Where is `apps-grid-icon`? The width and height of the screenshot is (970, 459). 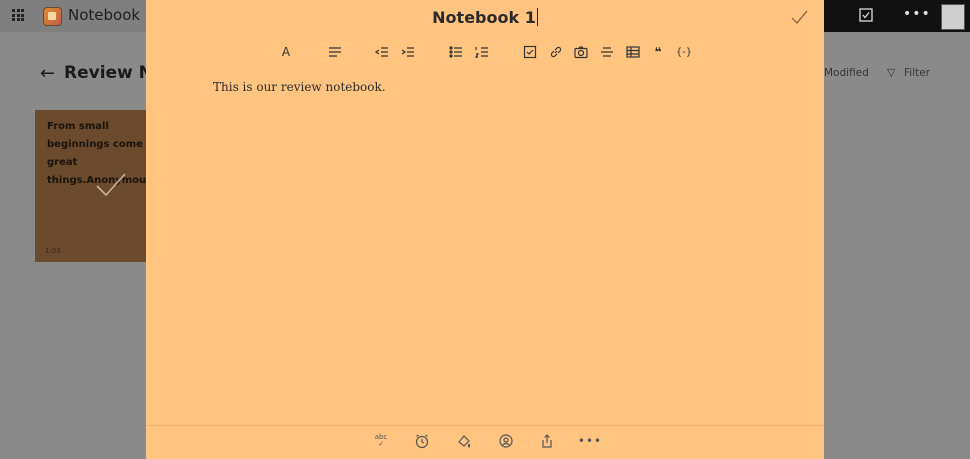
apps-grid-icon is located at coordinates (18, 15).